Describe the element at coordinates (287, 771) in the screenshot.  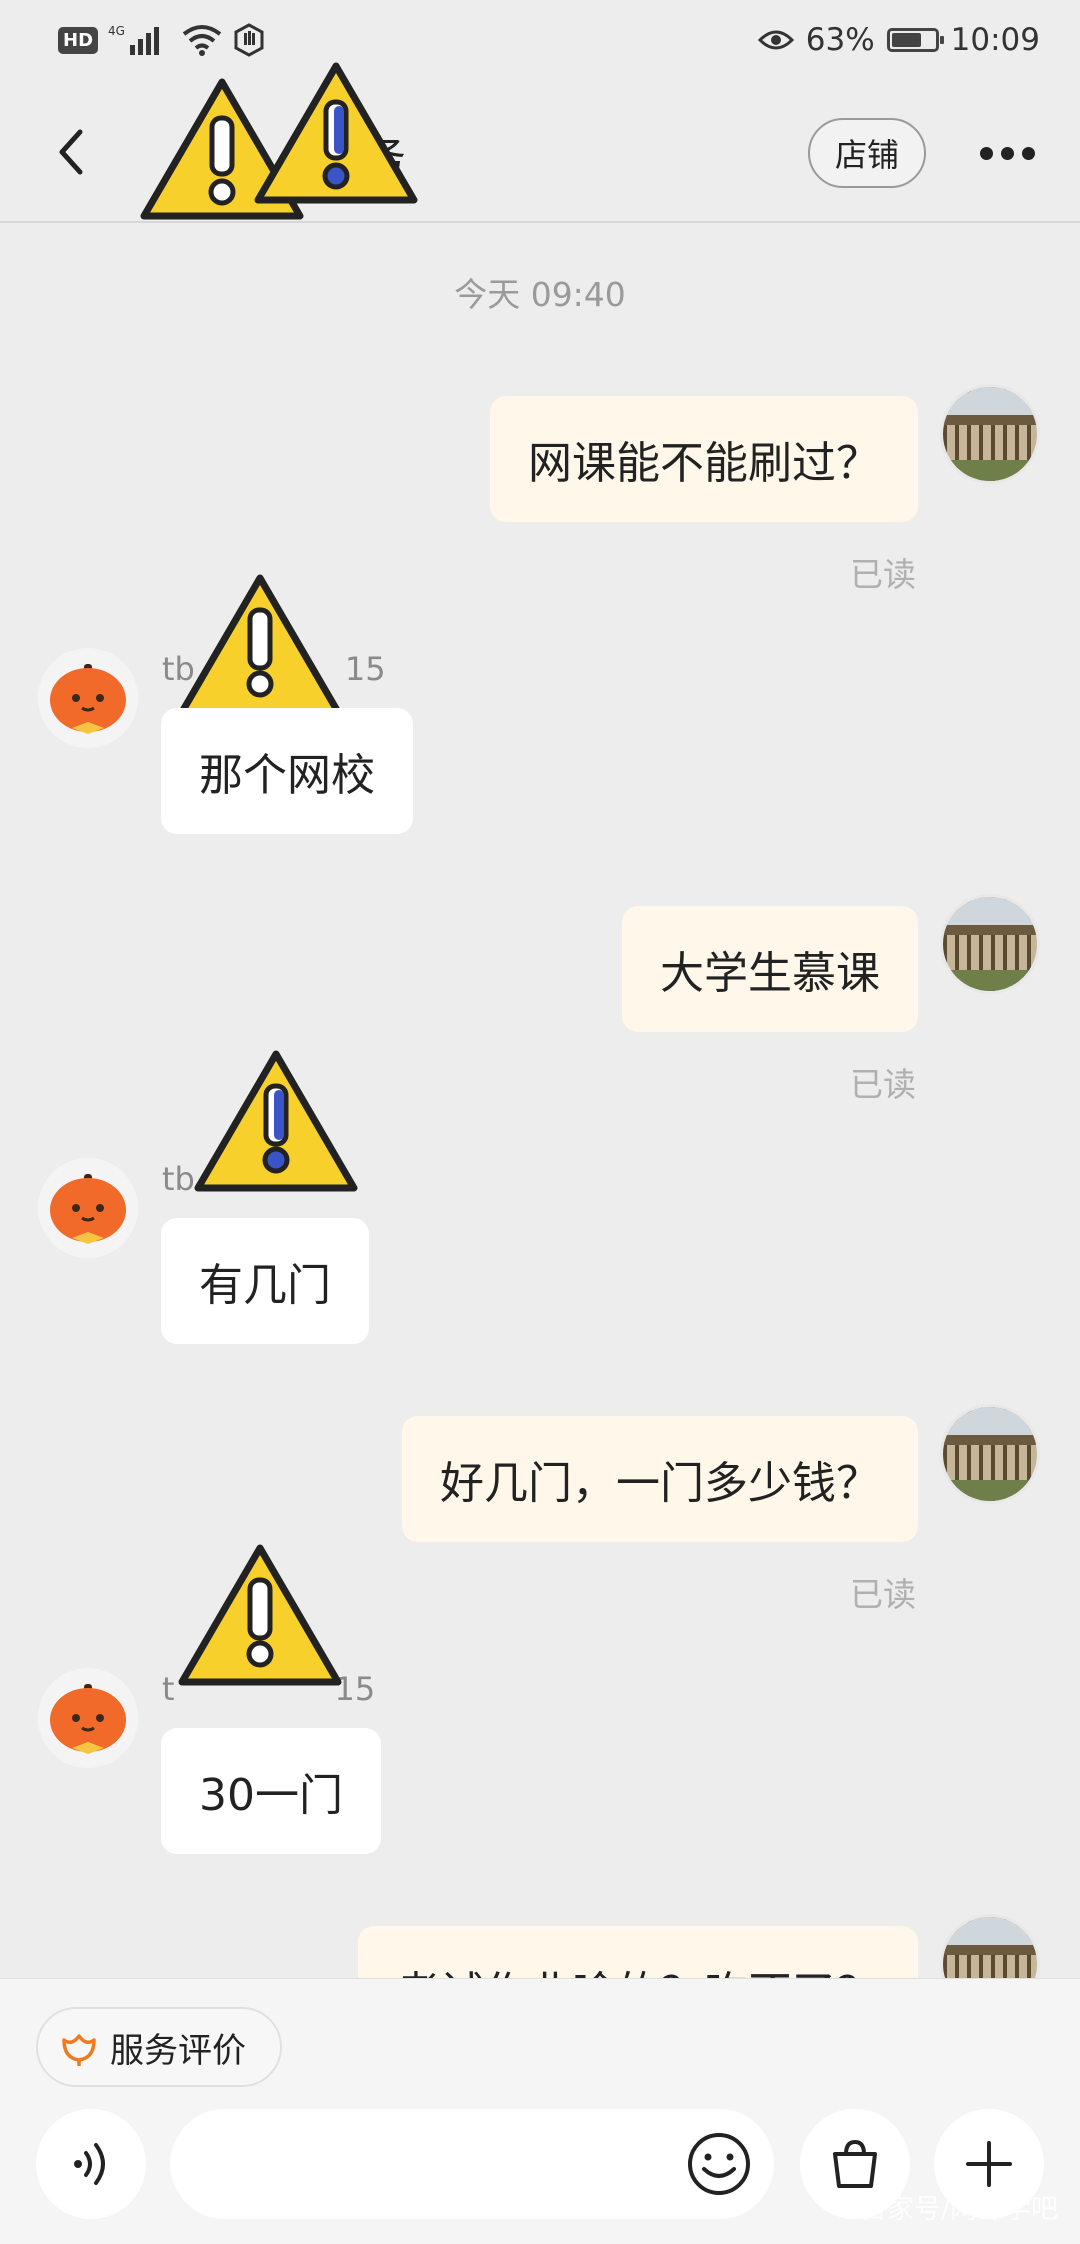
I see `incoming-message: 那个网校` at that location.